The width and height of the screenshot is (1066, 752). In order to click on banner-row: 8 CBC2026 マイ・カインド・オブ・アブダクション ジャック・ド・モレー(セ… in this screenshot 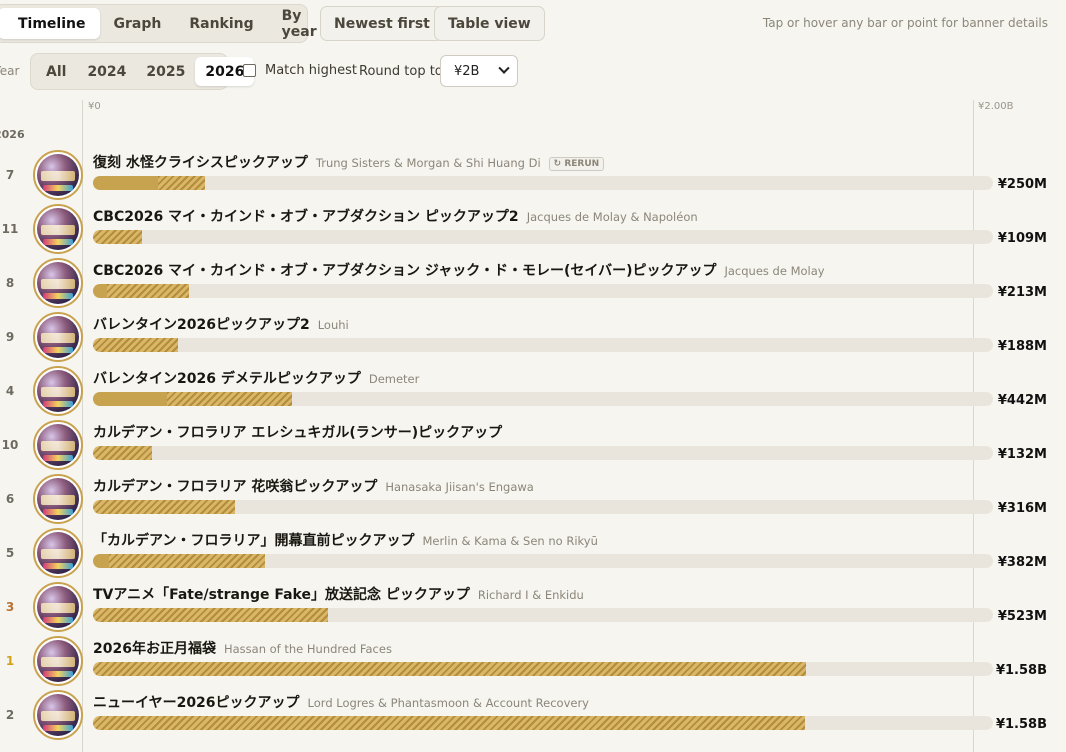, I will do `click(533, 285)`.